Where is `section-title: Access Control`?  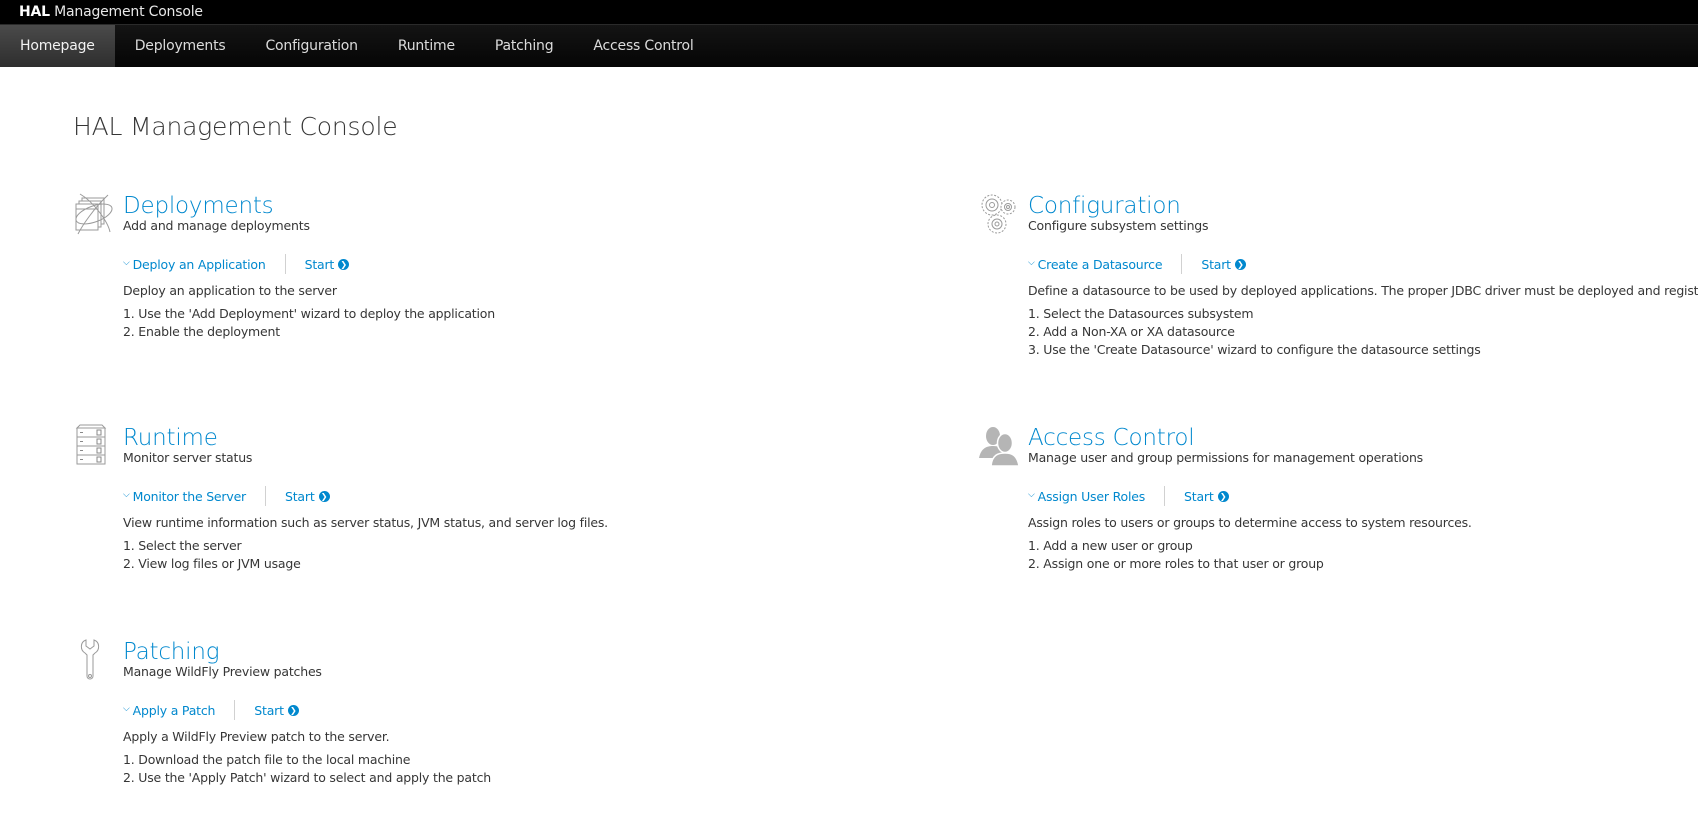 section-title: Access Control is located at coordinates (1363, 438).